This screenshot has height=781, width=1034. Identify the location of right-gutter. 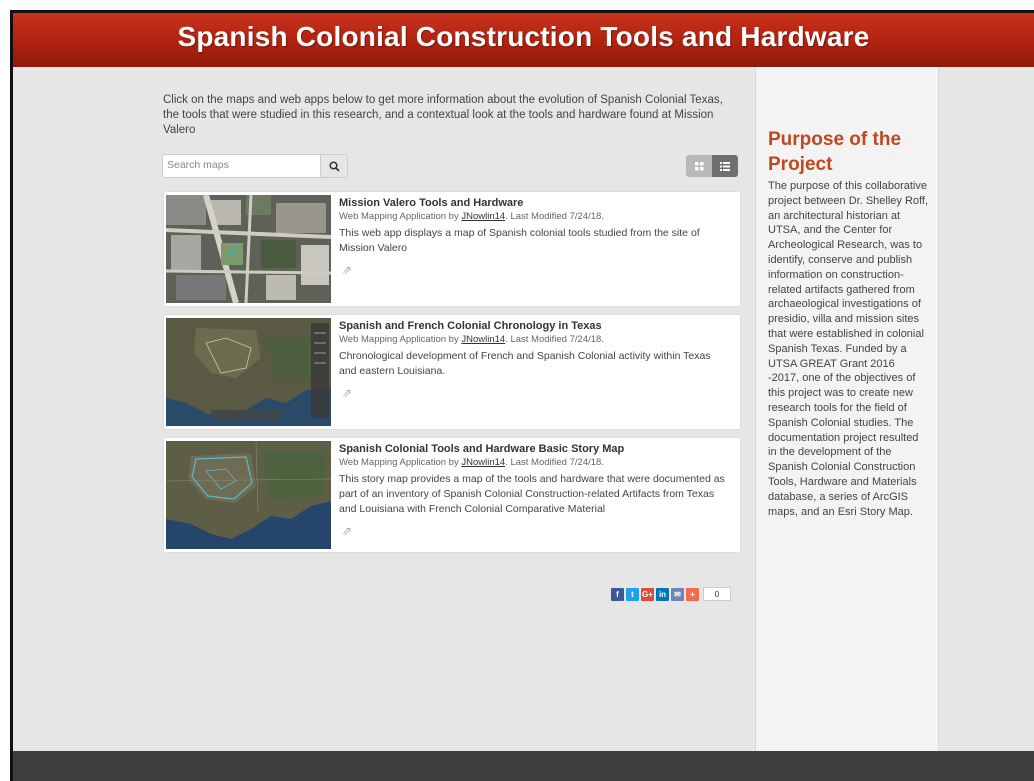
(986, 409).